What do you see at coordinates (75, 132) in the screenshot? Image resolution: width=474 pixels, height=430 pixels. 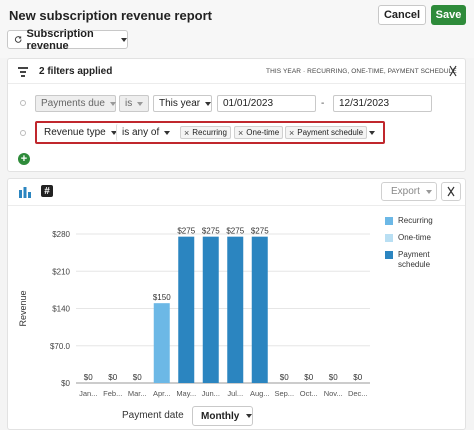 I see `revenue-type-label: Revenue type` at bounding box center [75, 132].